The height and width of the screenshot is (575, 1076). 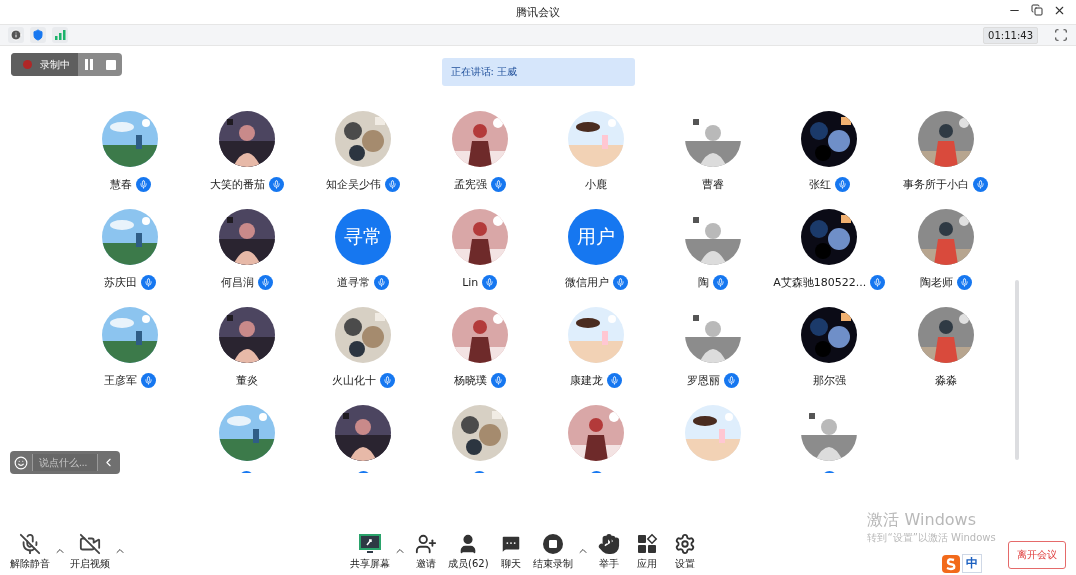 What do you see at coordinates (921, 520) in the screenshot?
I see `activation-title: 激活 Windows` at bounding box center [921, 520].